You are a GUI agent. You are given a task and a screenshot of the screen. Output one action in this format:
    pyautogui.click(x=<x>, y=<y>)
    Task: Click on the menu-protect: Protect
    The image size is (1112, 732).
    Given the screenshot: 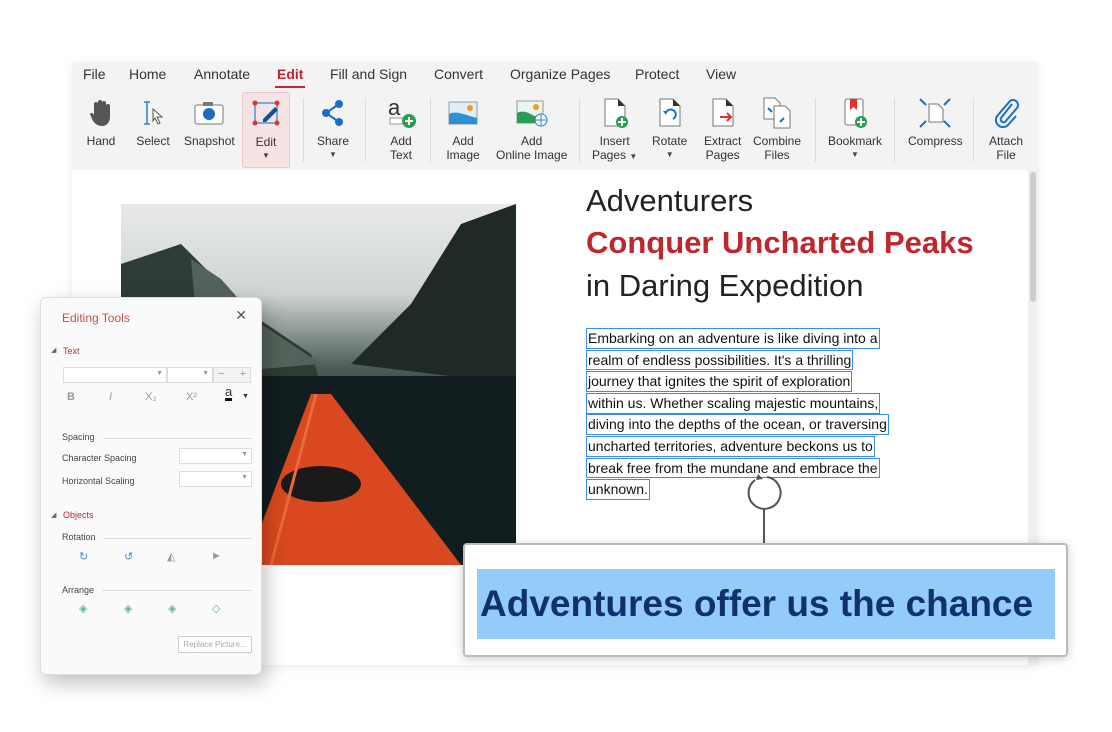 What is the action you would take?
    pyautogui.click(x=657, y=74)
    